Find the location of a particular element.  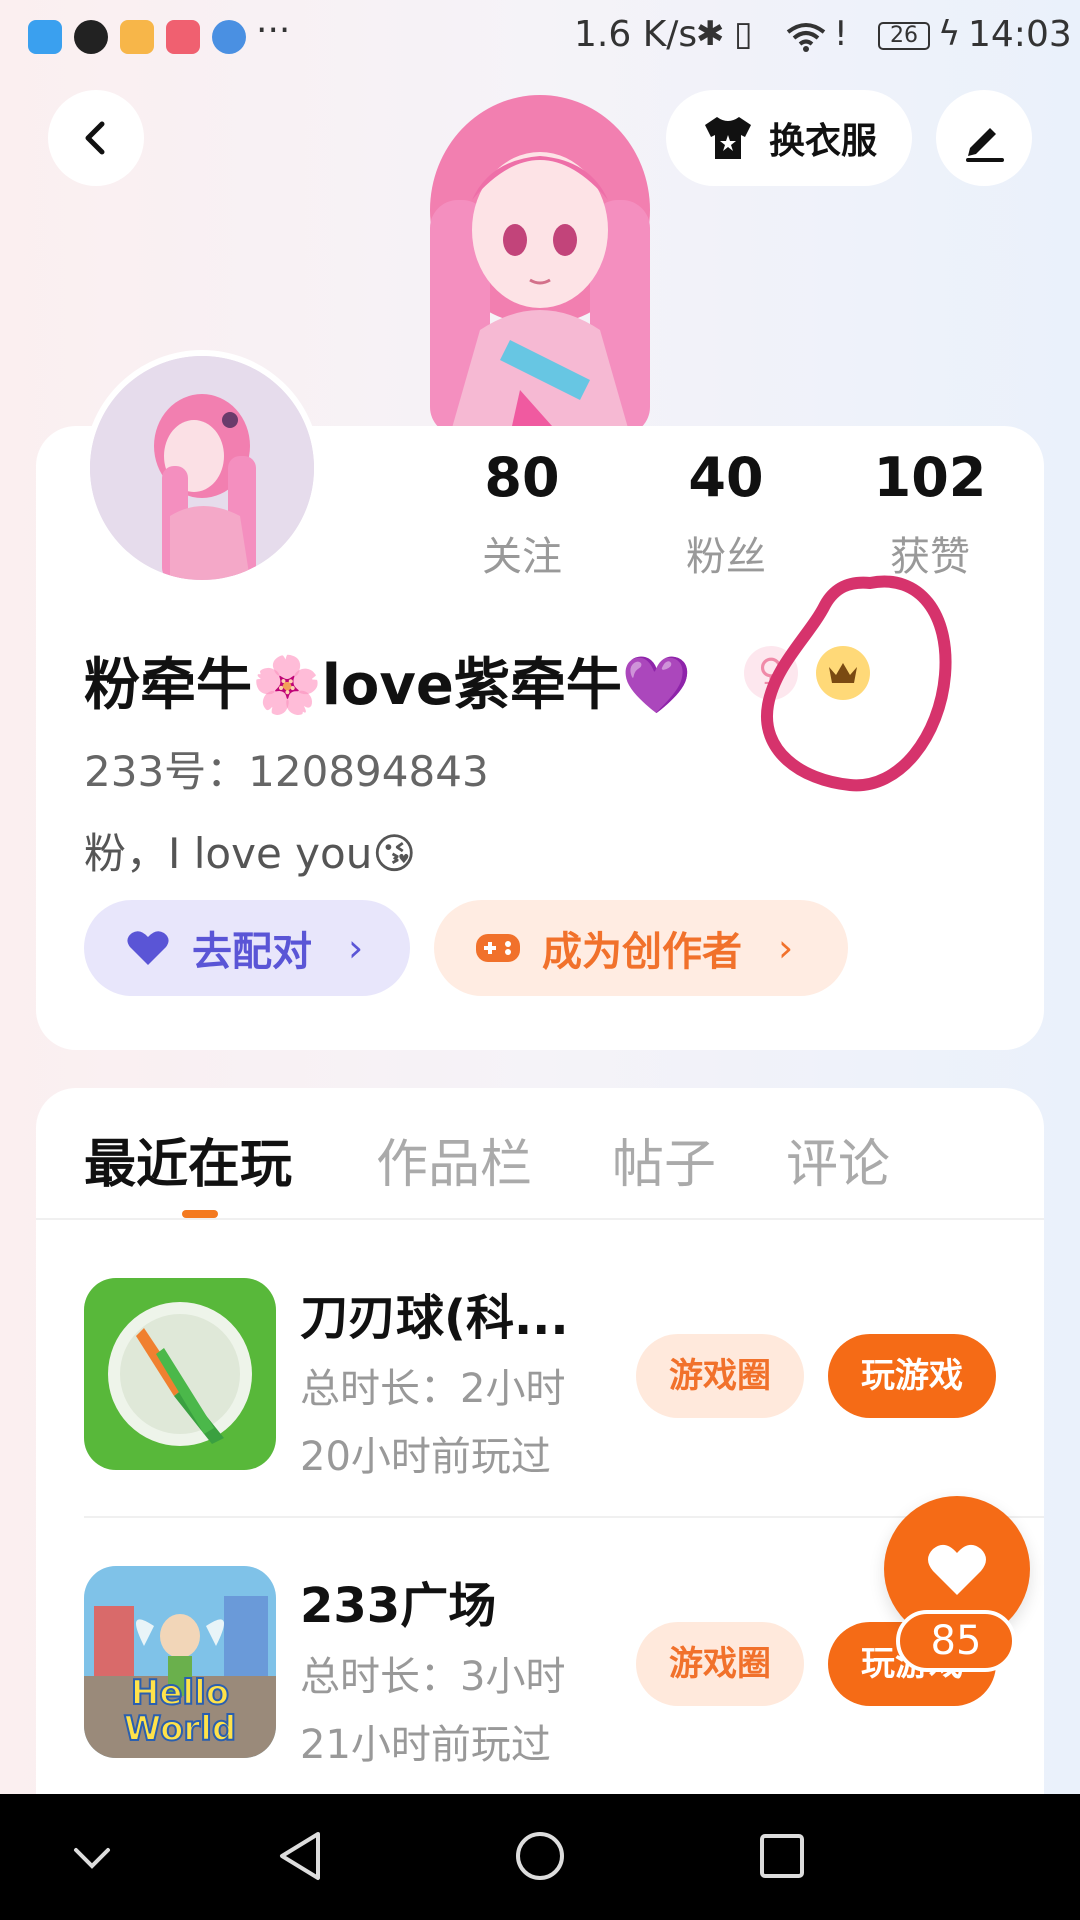

vibrate-icon: ▯ is located at coordinates (743, 34).